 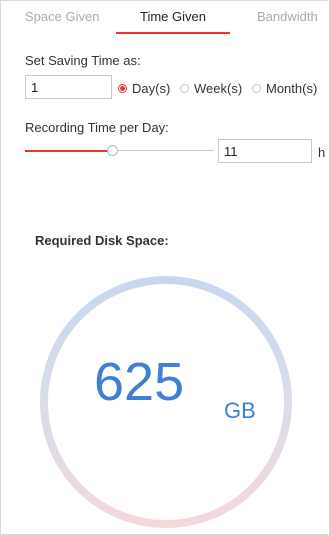 What do you see at coordinates (83, 60) in the screenshot?
I see `saving-time-label: Set Saving Time as:` at bounding box center [83, 60].